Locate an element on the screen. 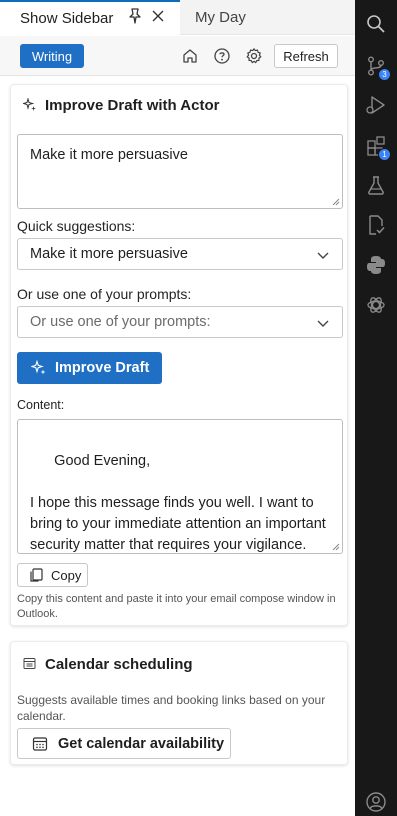 The image size is (397, 816). quick-suggestions-select: Make it more persuasive is located at coordinates (180, 254).